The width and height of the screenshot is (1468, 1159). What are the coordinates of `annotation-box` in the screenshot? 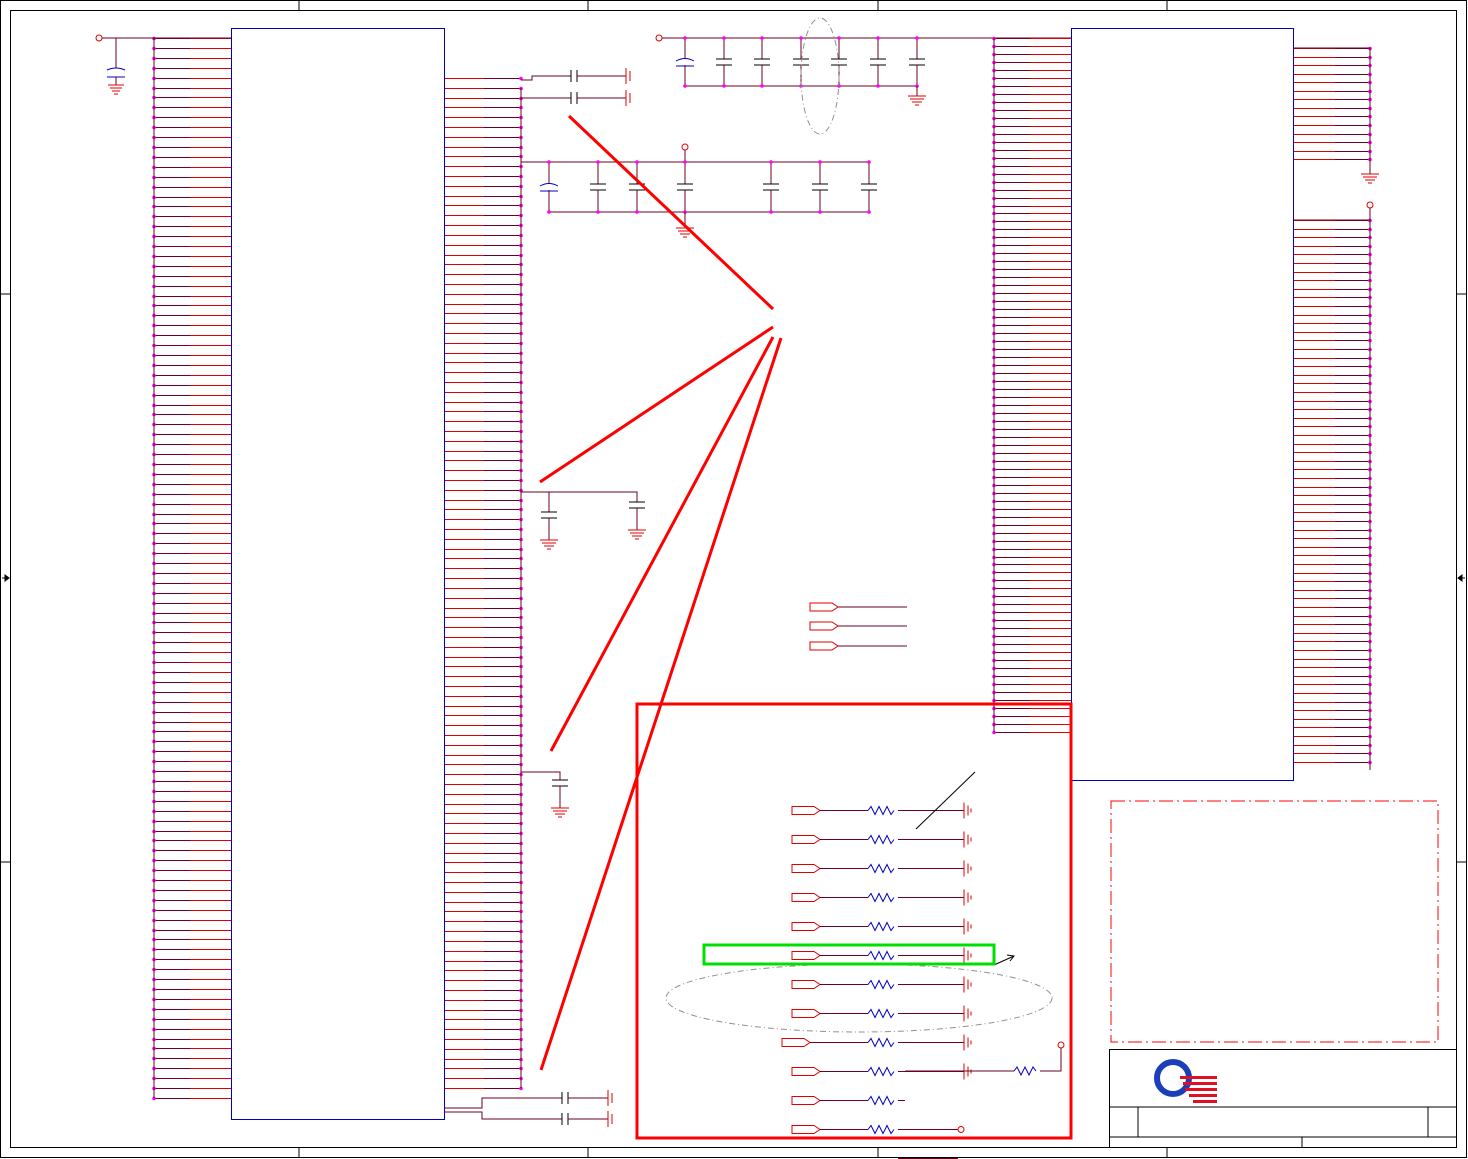 It's located at (854, 921).